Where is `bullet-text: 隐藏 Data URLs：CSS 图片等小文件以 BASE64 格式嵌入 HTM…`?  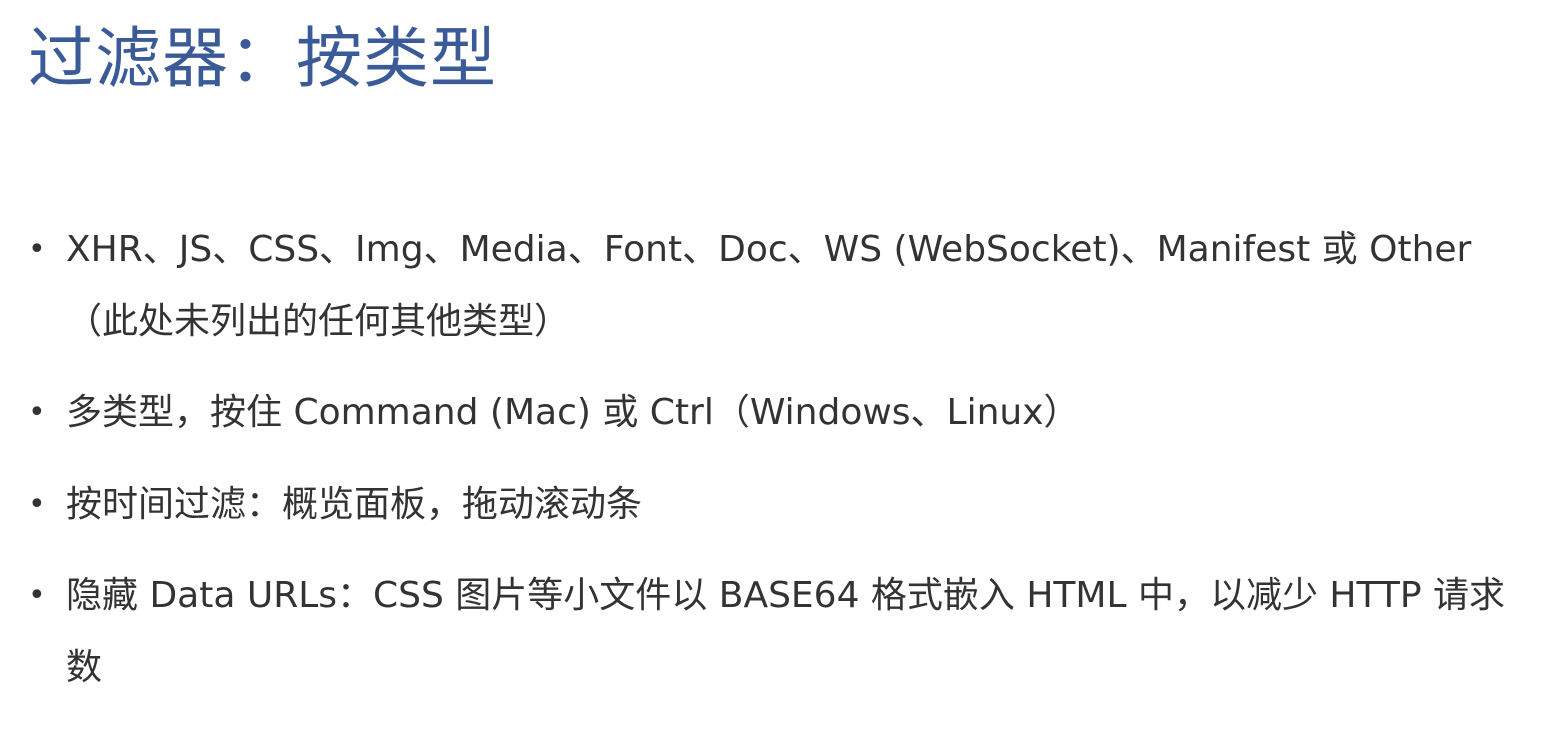 bullet-text: 隐藏 Data URLs：CSS 图片等小文件以 BASE64 格式嵌入 HTM… is located at coordinates (785, 631).